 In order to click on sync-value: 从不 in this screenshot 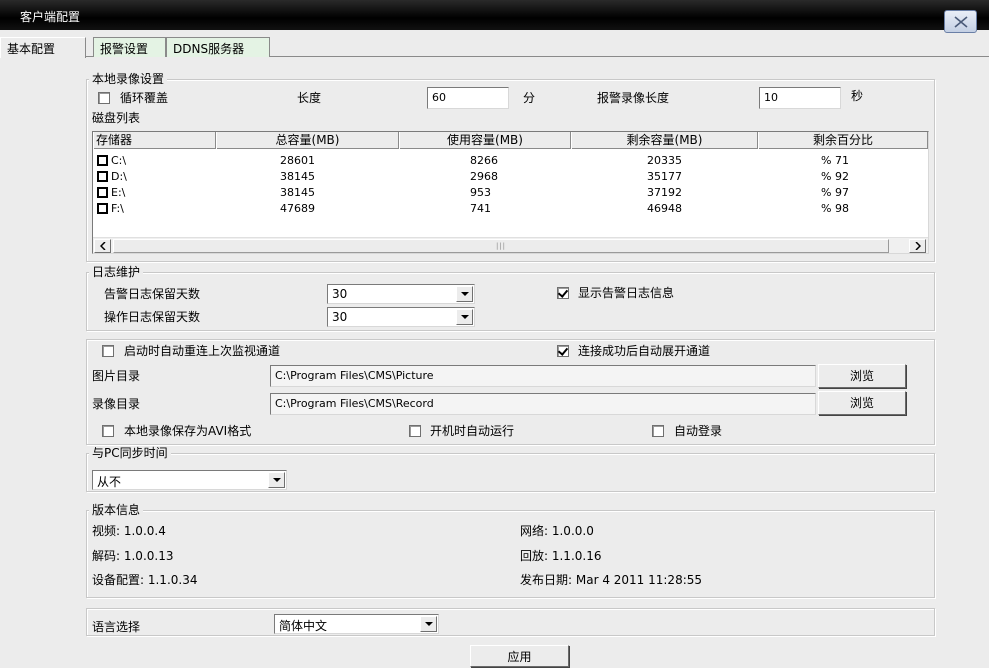, I will do `click(109, 482)`.